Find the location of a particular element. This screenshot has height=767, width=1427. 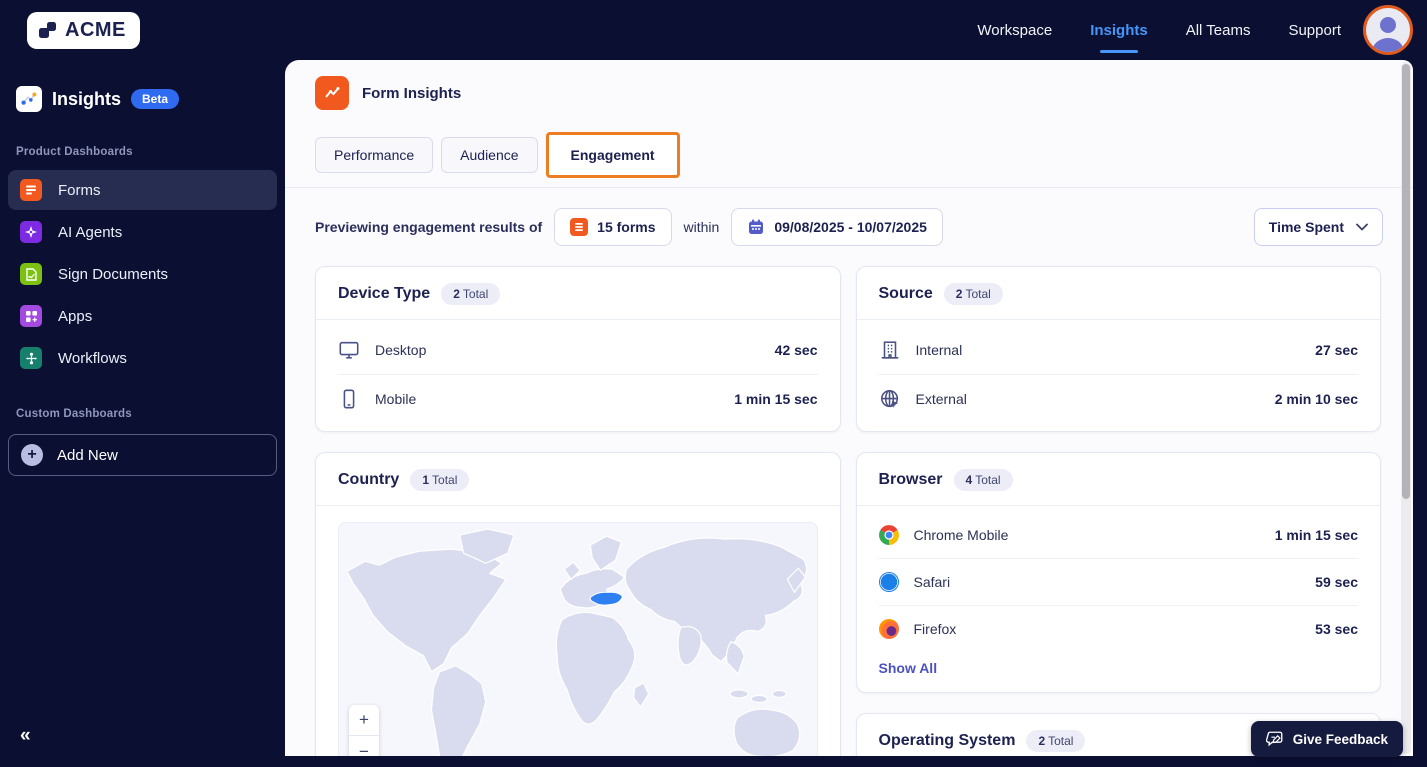

add-new-label: Add New is located at coordinates (87, 455).